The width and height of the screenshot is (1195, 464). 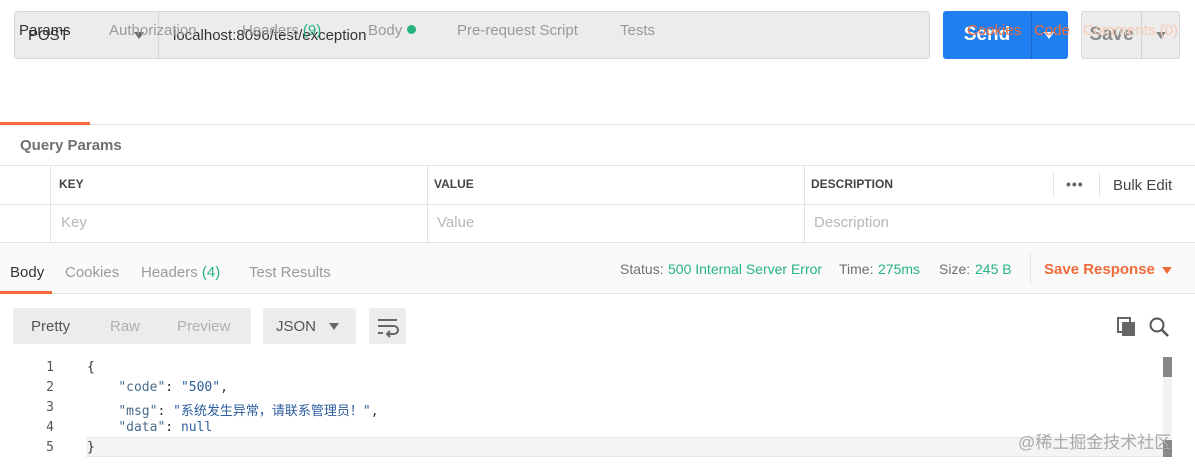 I want to click on status-label: Status:, so click(x=642, y=269).